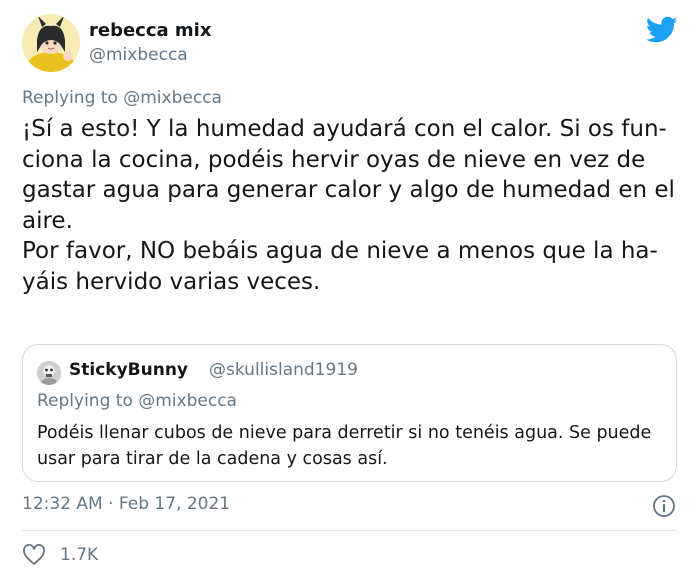  I want to click on author-handle: @mixbecca, so click(138, 55).